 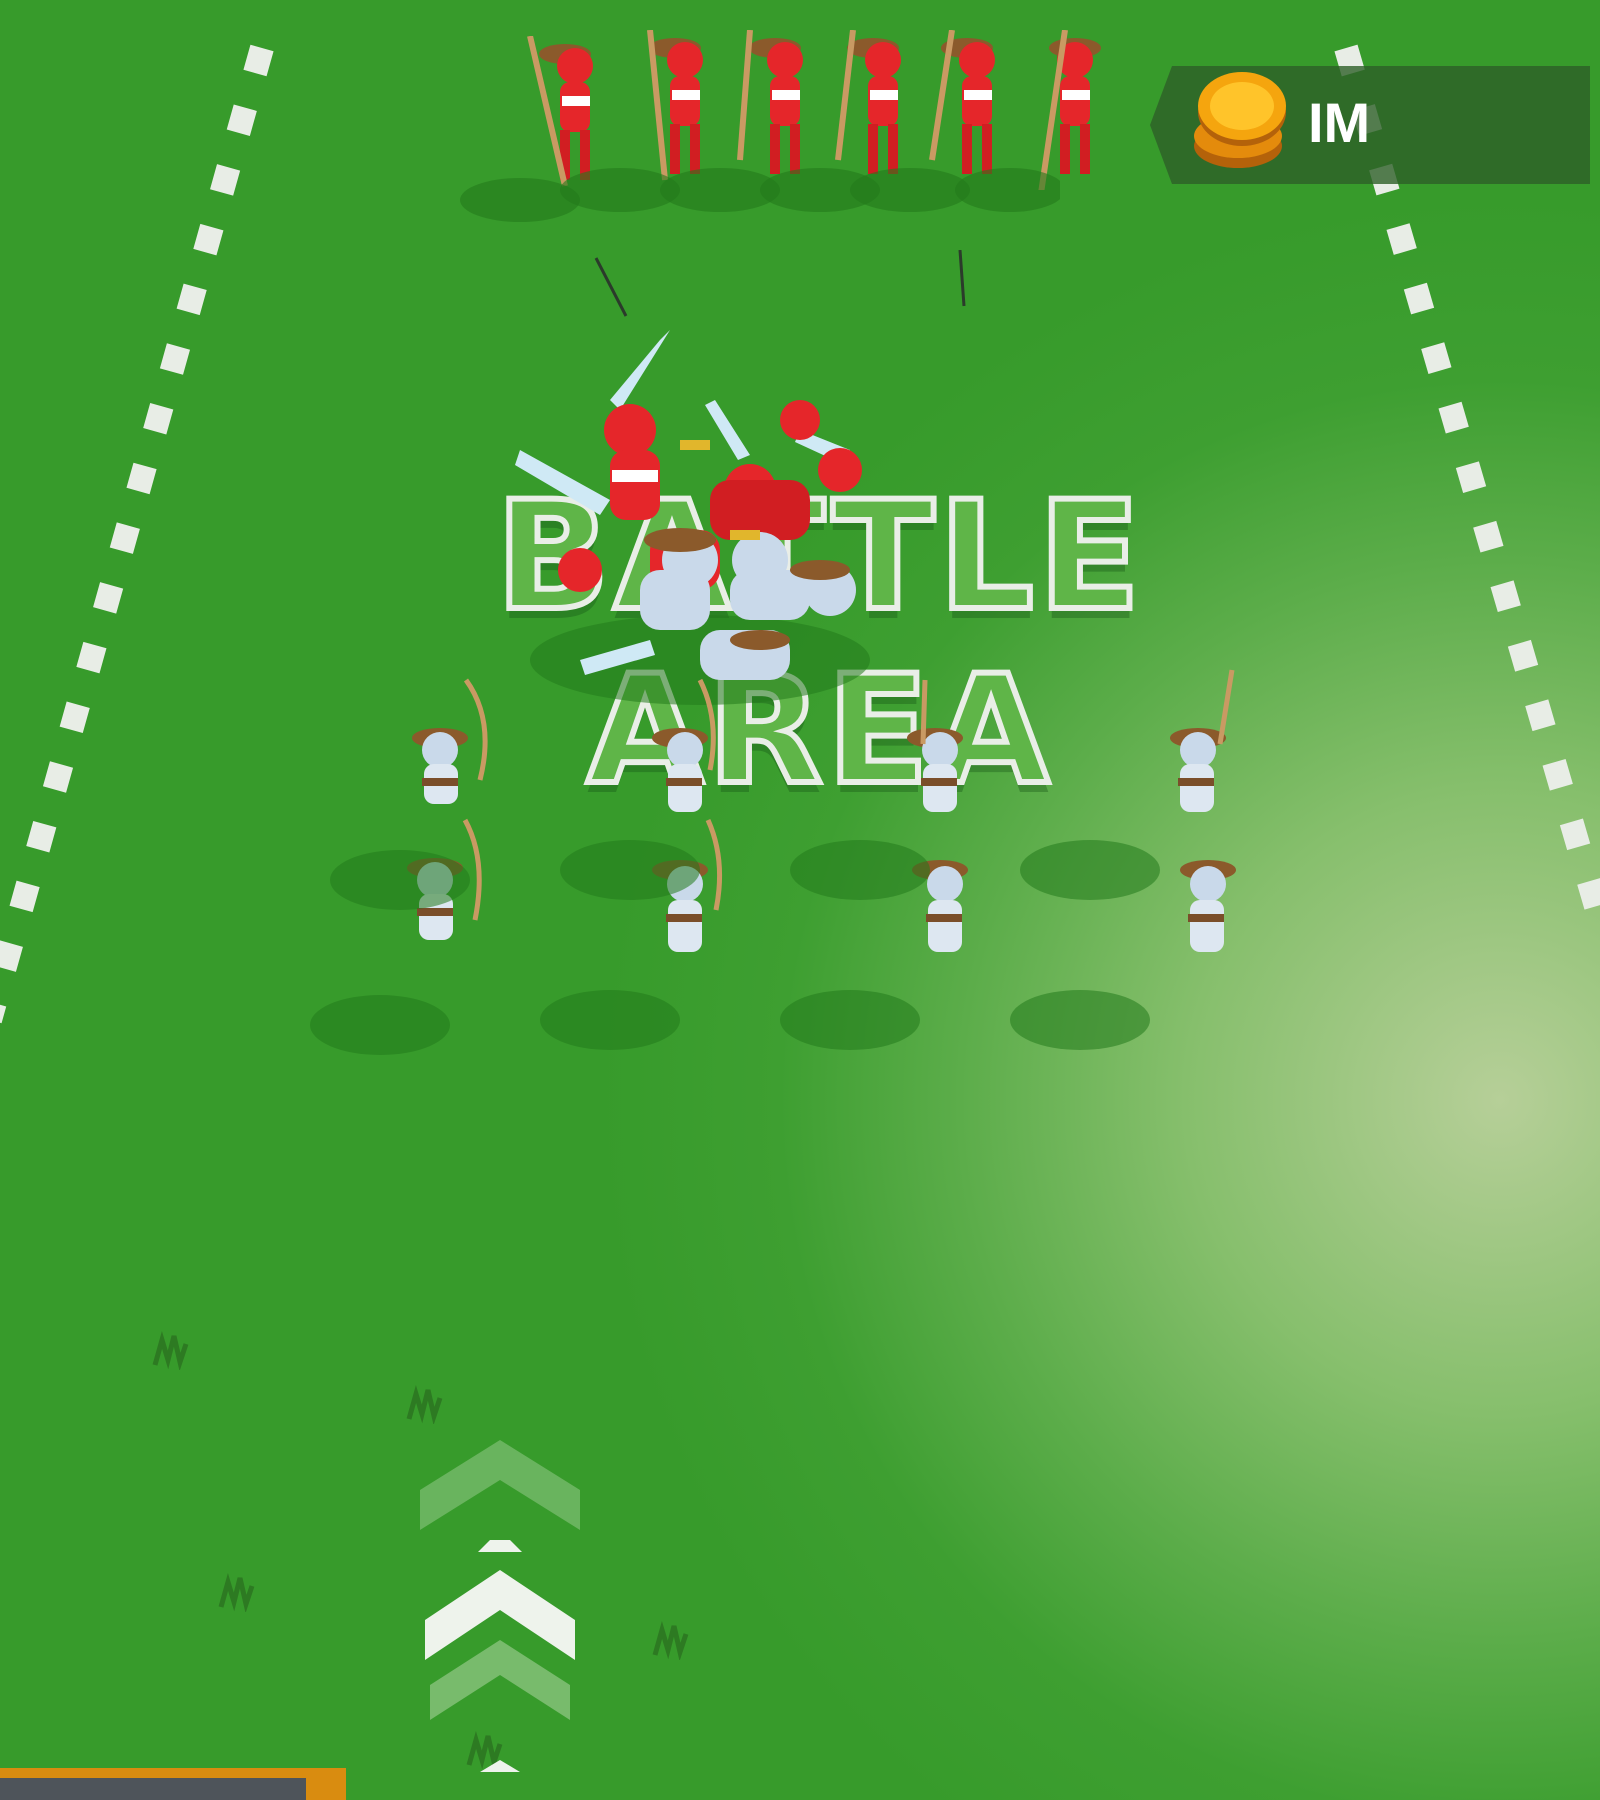 I want to click on coin-amount: IM, so click(x=1339, y=122).